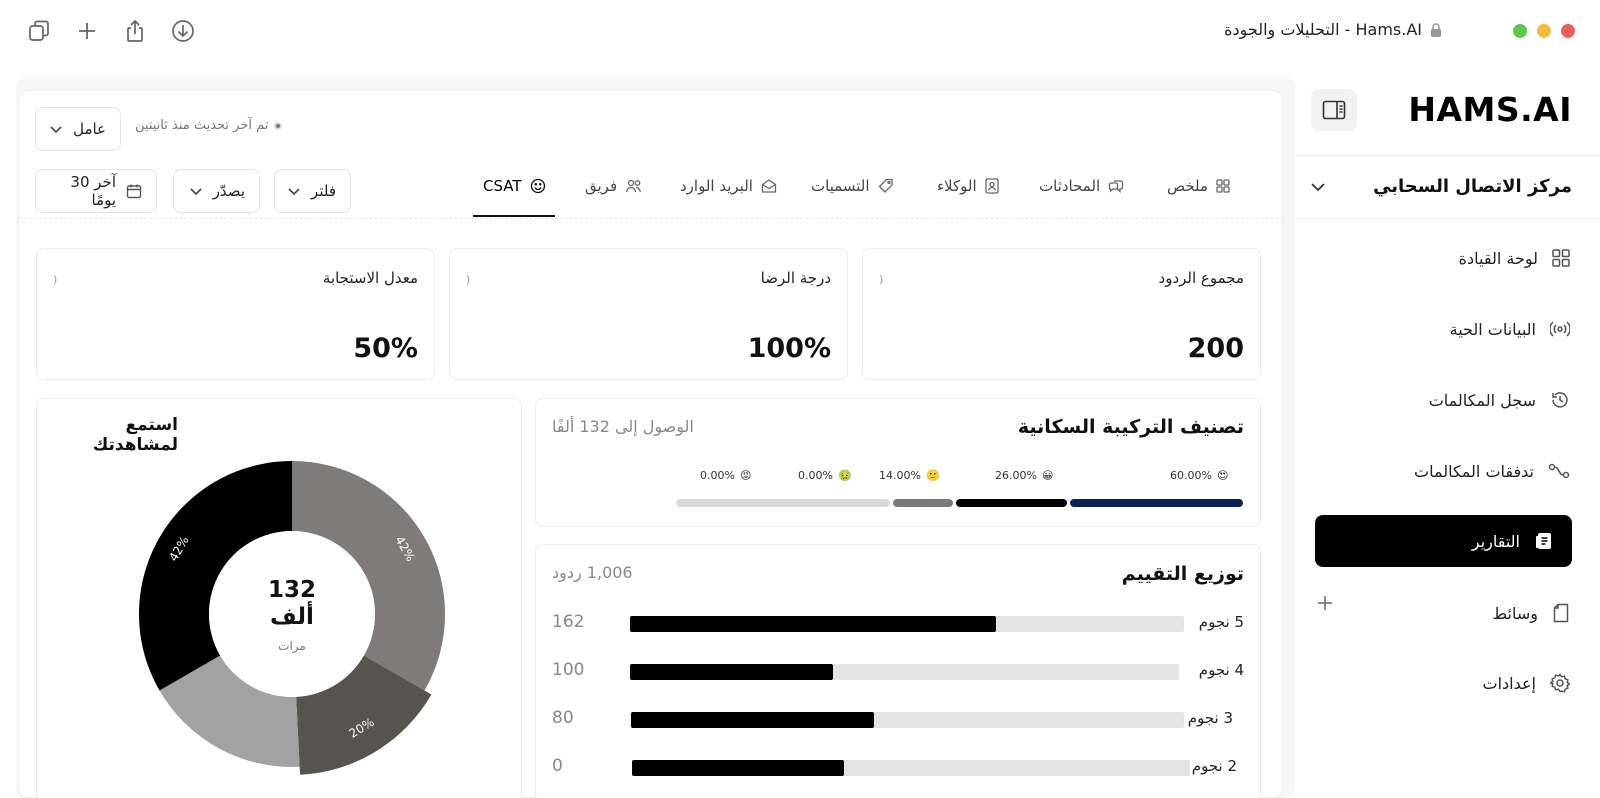  Describe the element at coordinates (601, 186) in the screenshot. I see `tab-label: فريق` at that location.